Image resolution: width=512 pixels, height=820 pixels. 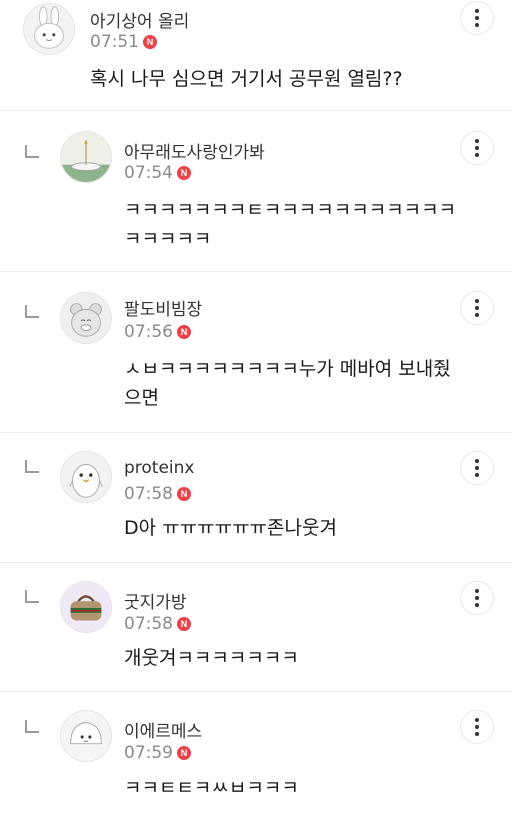 What do you see at coordinates (163, 729) in the screenshot?
I see `comment-nickname: 이에르메스` at bounding box center [163, 729].